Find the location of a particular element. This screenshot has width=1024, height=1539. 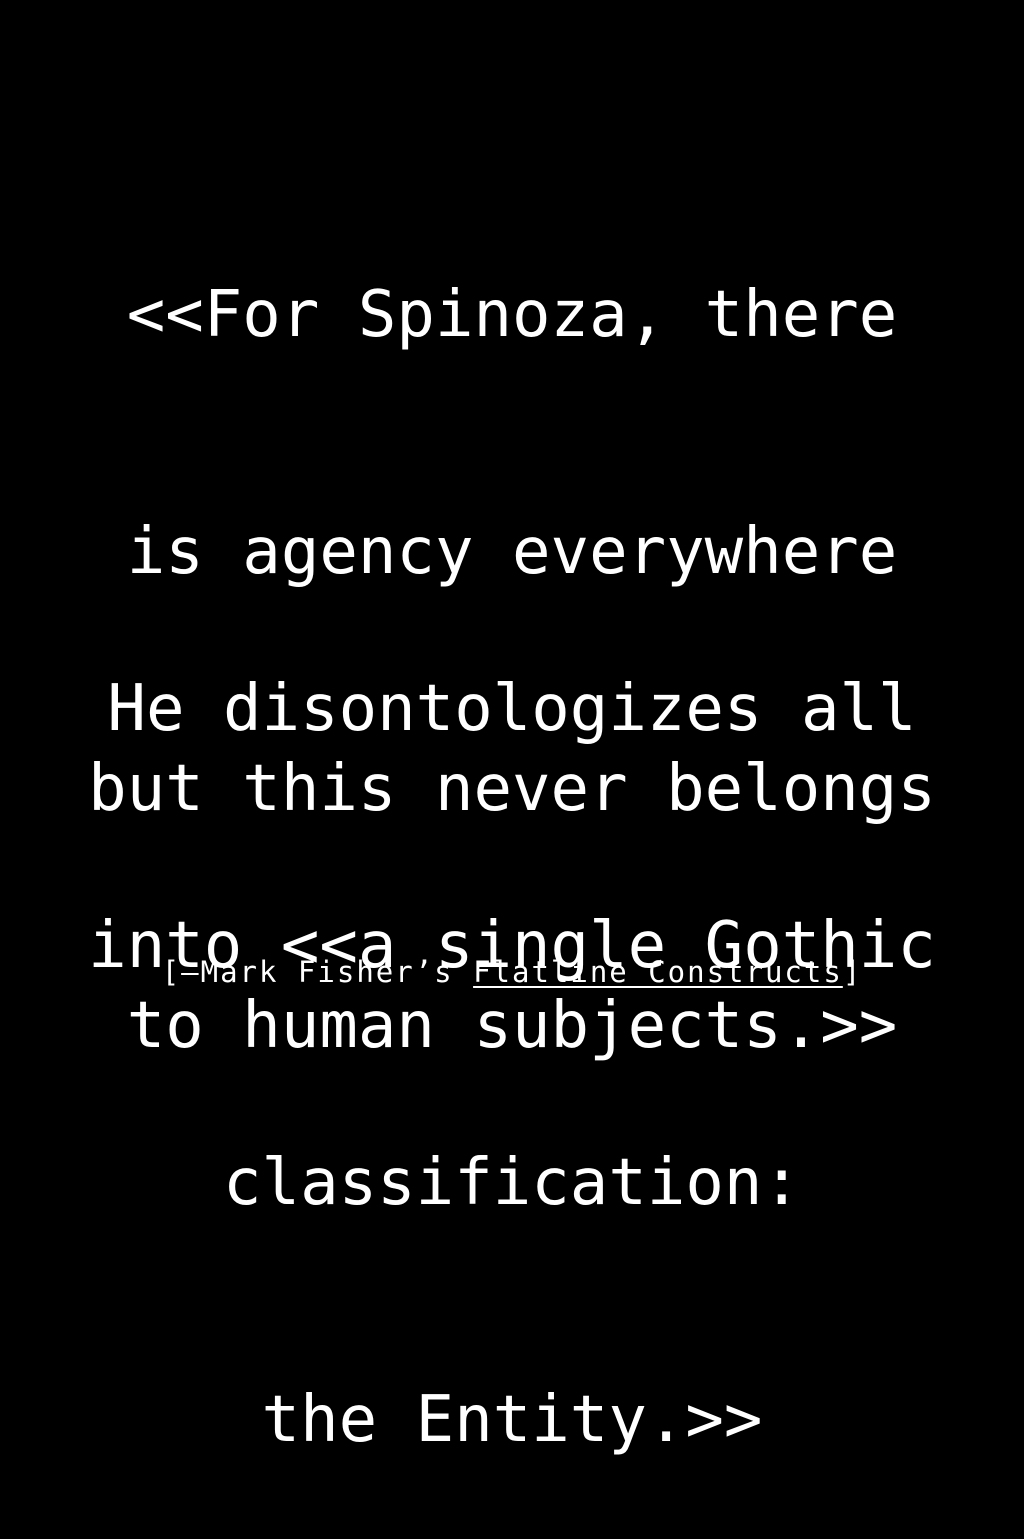

quote-line: the Entity.>> is located at coordinates (512, 1420).